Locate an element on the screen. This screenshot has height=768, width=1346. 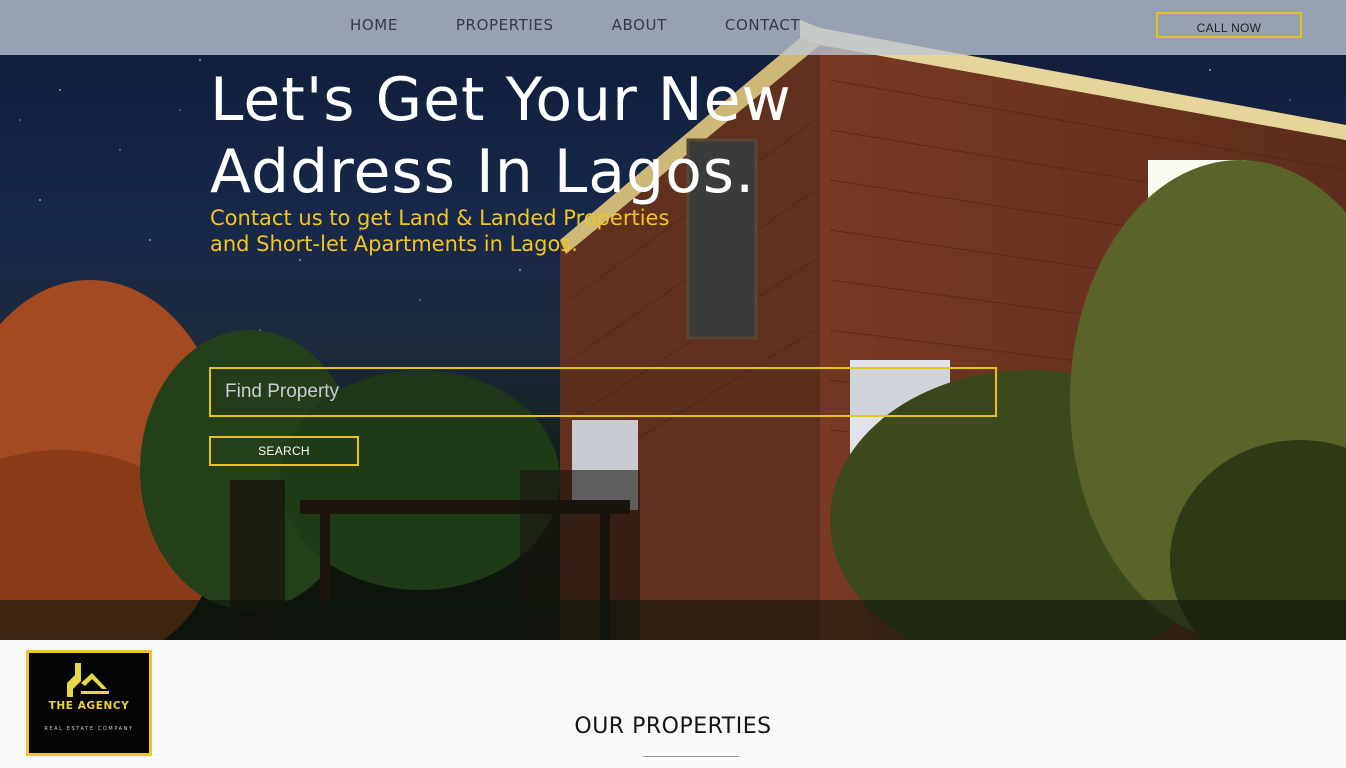
logo-title: THE AGENCY is located at coordinates (89, 706).